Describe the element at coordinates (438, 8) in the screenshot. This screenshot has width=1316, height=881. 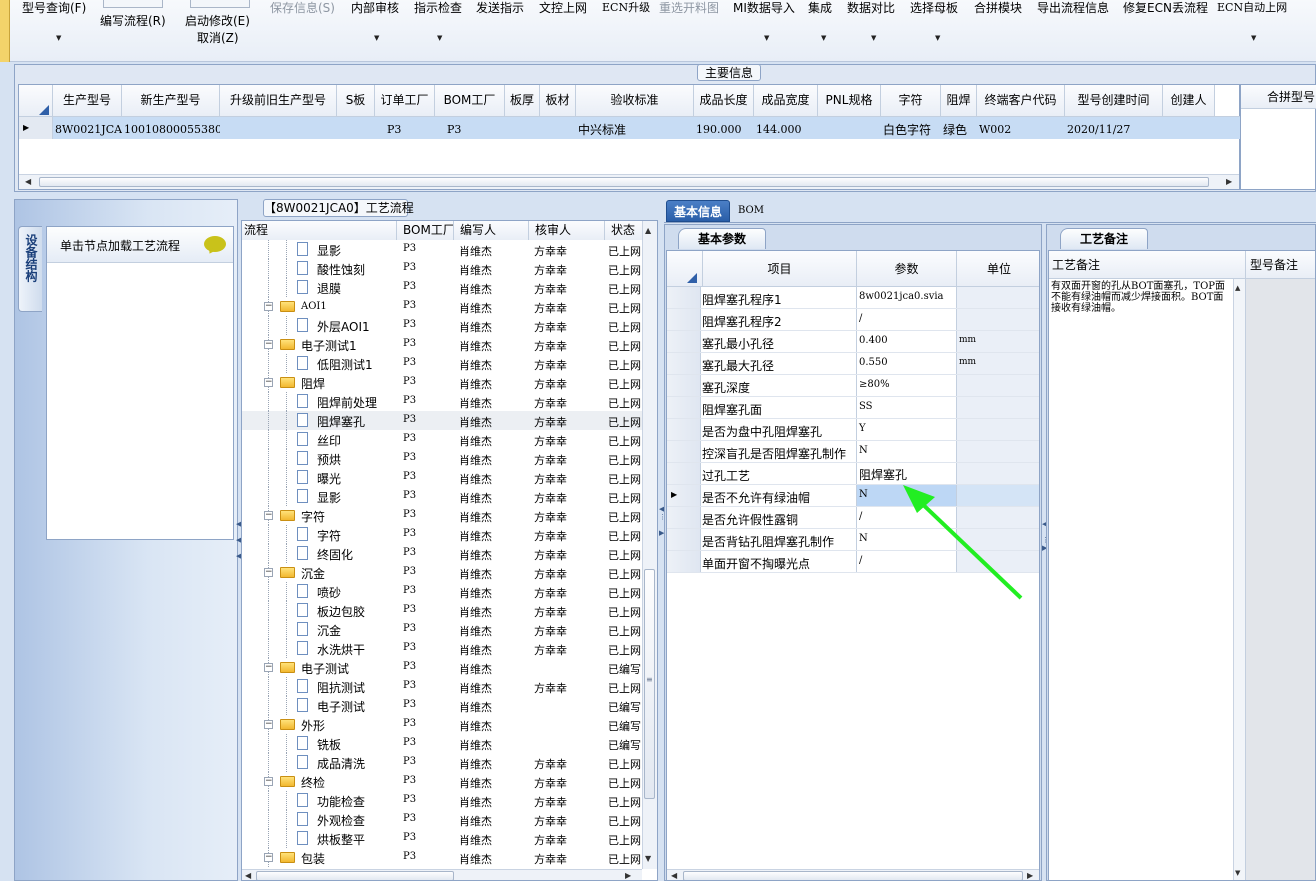
I see `toolbar-btn-5: 指示检查` at that location.